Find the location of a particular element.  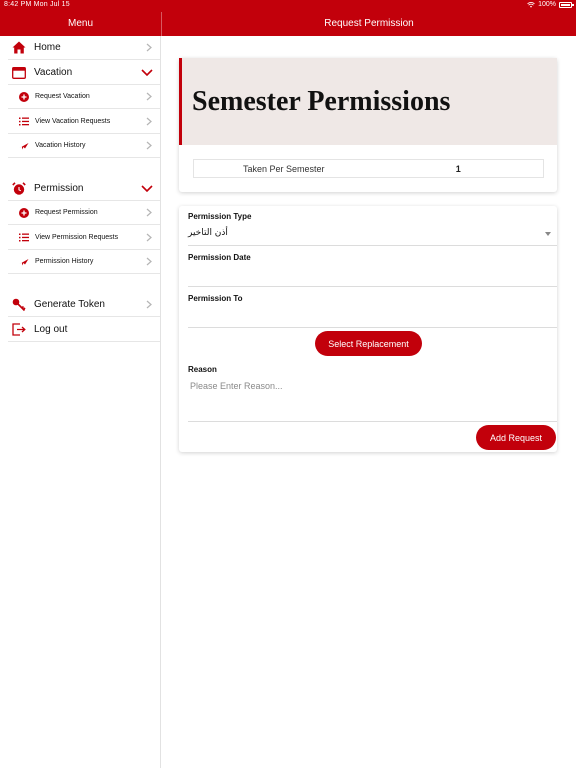

summary-title: Semester Permissions is located at coordinates (321, 101).